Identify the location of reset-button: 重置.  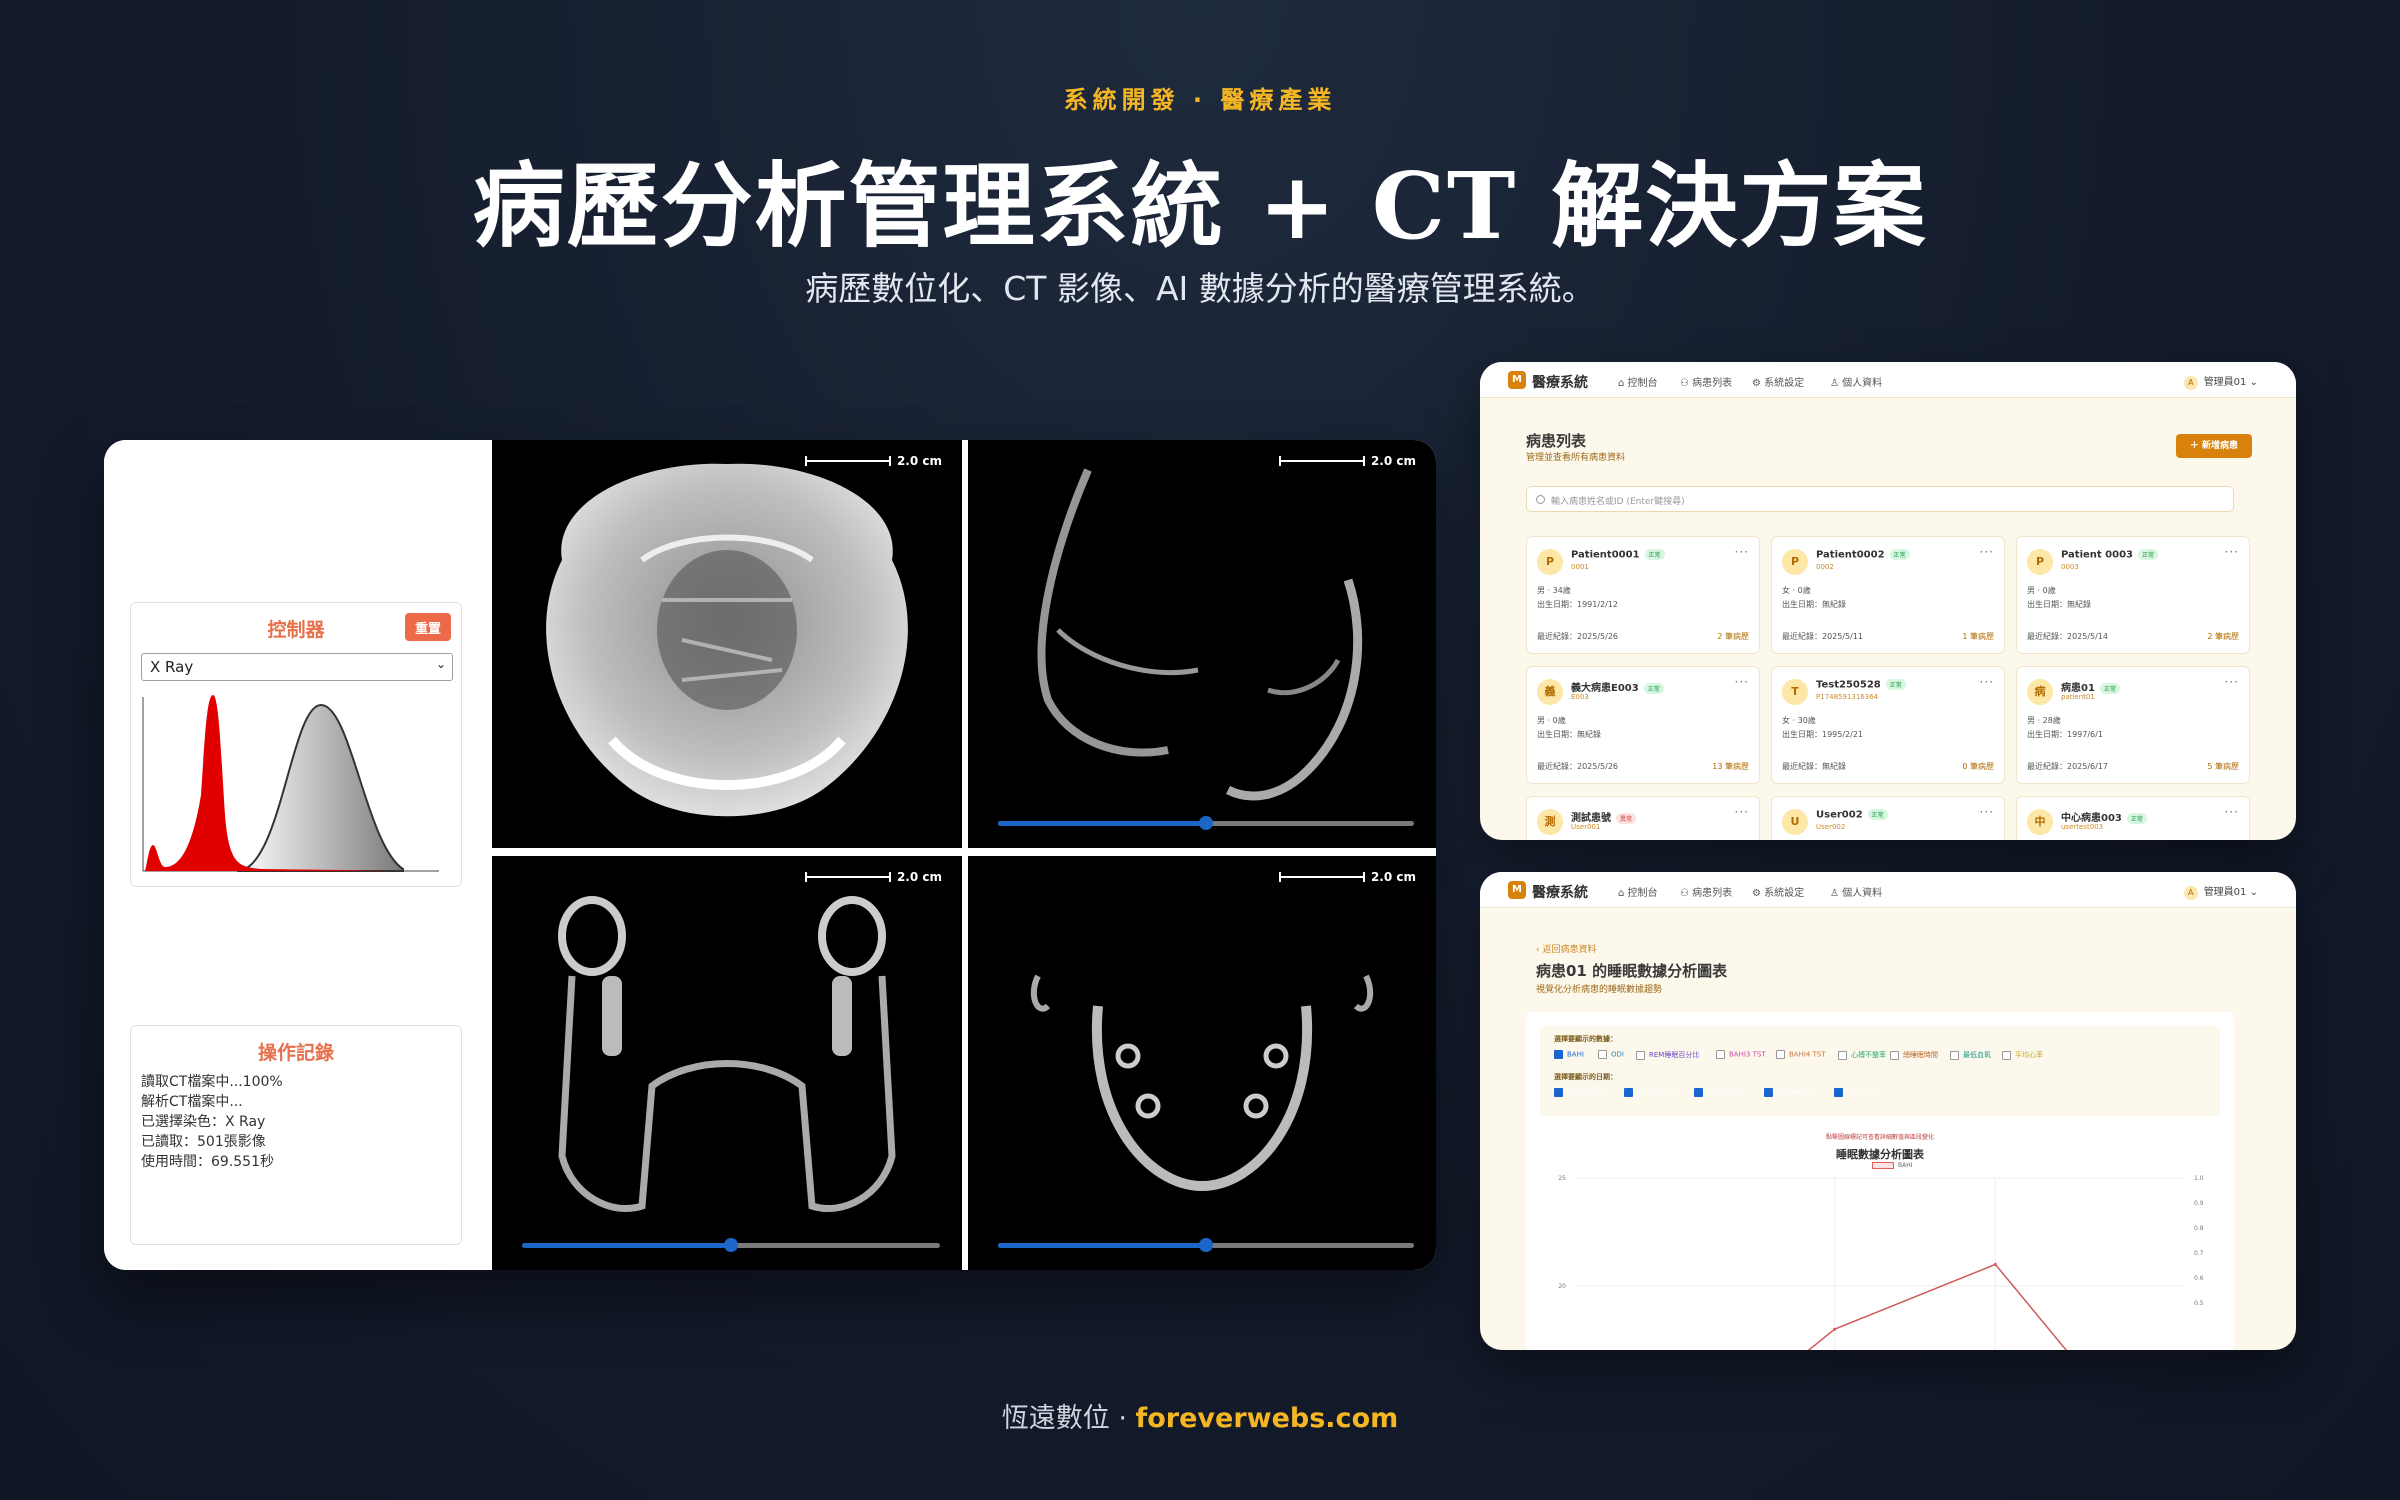
(428, 627).